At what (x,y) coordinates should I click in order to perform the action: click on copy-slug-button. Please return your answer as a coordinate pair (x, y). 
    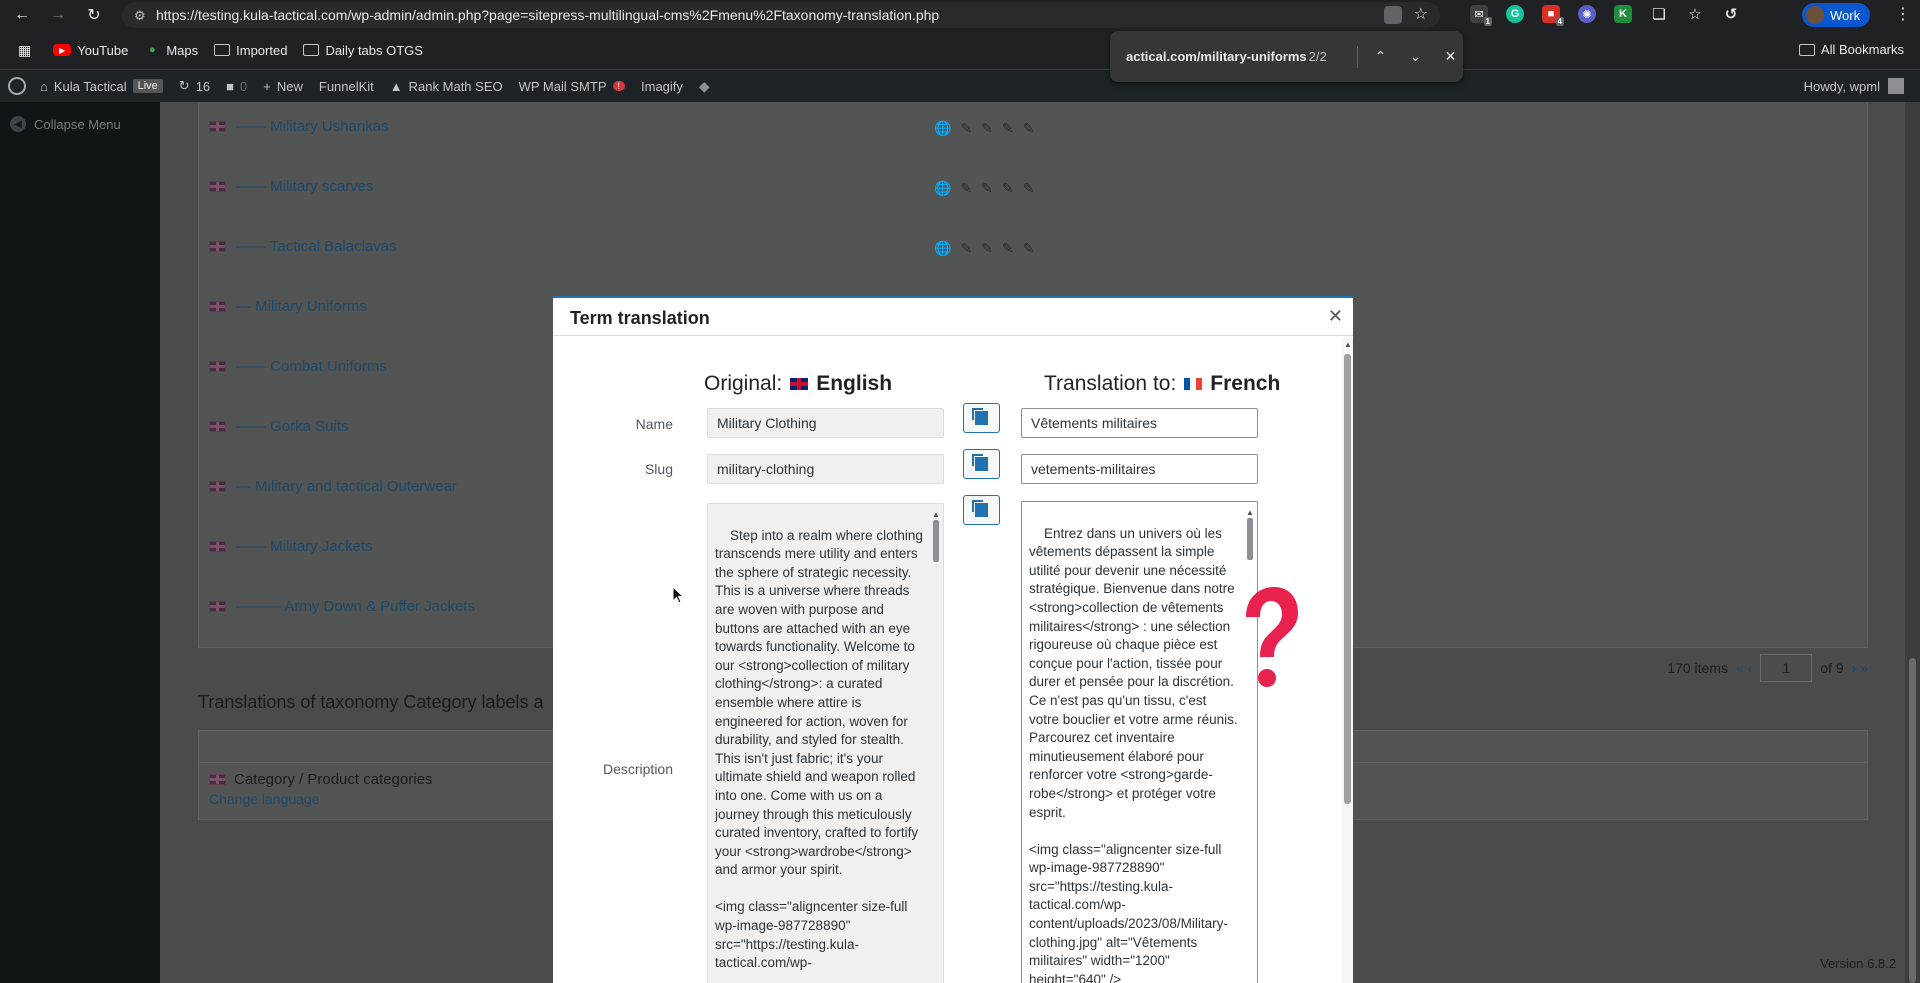
    Looking at the image, I should click on (981, 464).